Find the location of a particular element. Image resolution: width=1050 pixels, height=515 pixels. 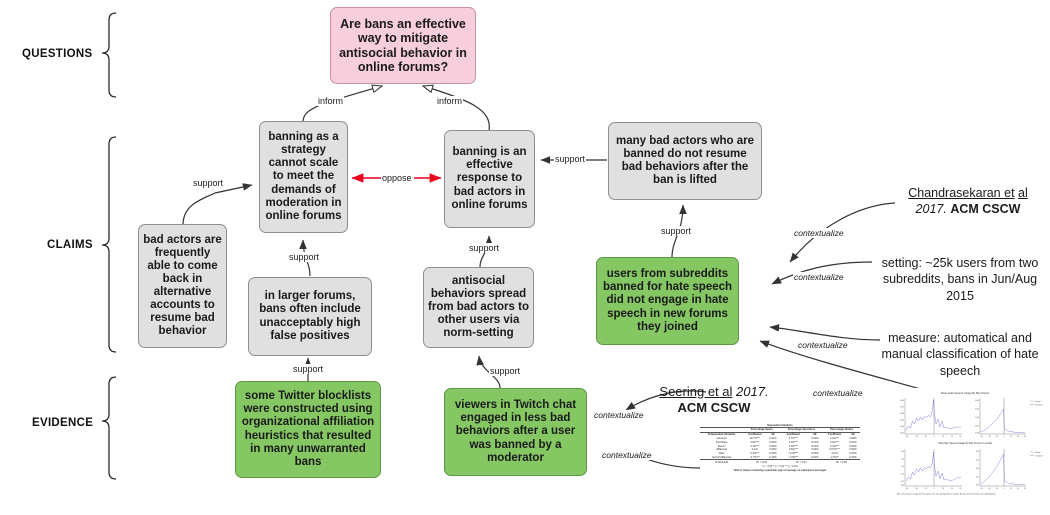

citation-seering: Seering et al 2017. ACM CSCW is located at coordinates (714, 400).